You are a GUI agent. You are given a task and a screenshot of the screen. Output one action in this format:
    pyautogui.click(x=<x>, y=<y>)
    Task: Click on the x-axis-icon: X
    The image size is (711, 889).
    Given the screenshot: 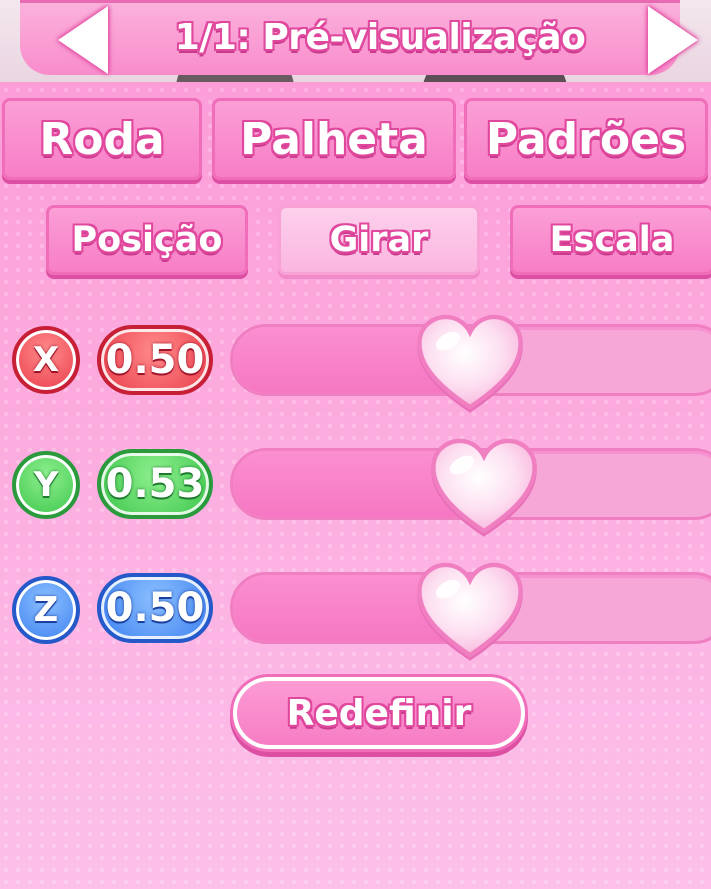 What is the action you would take?
    pyautogui.click(x=46, y=360)
    